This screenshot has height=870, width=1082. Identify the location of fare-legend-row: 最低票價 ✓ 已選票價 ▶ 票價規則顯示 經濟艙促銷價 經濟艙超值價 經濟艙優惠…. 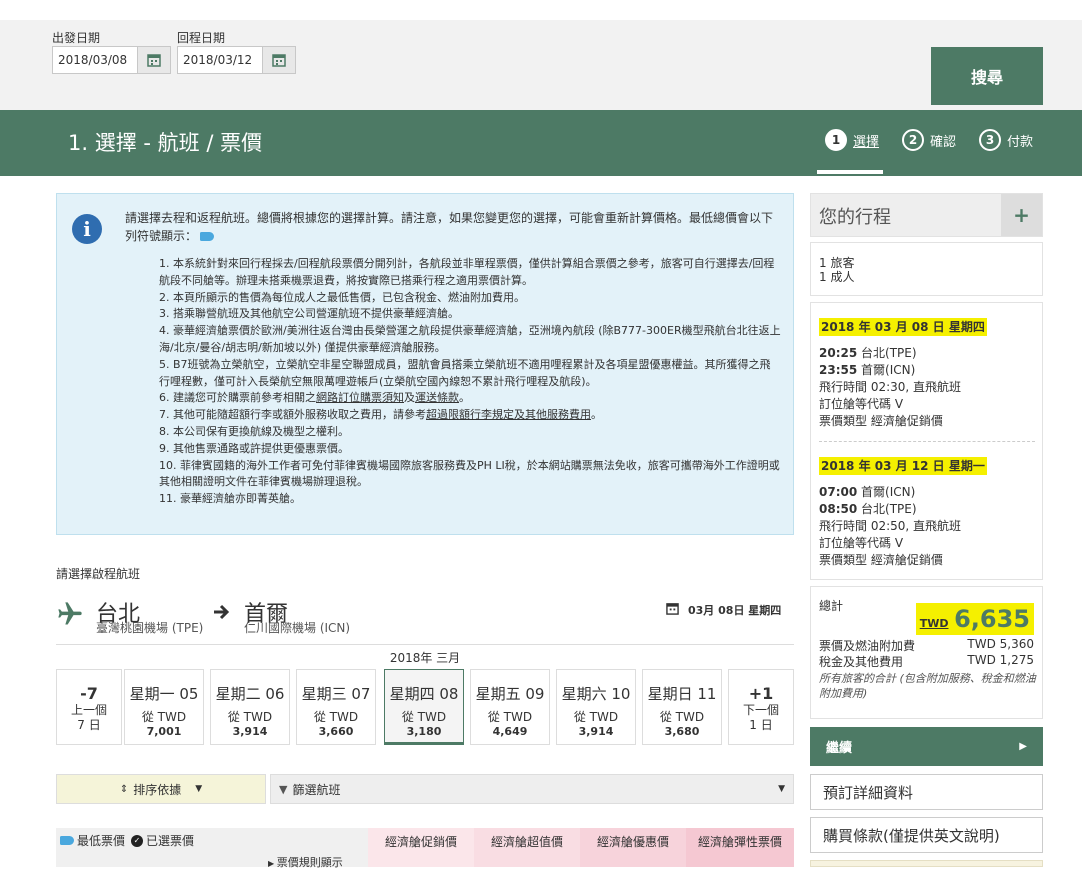
(425, 849).